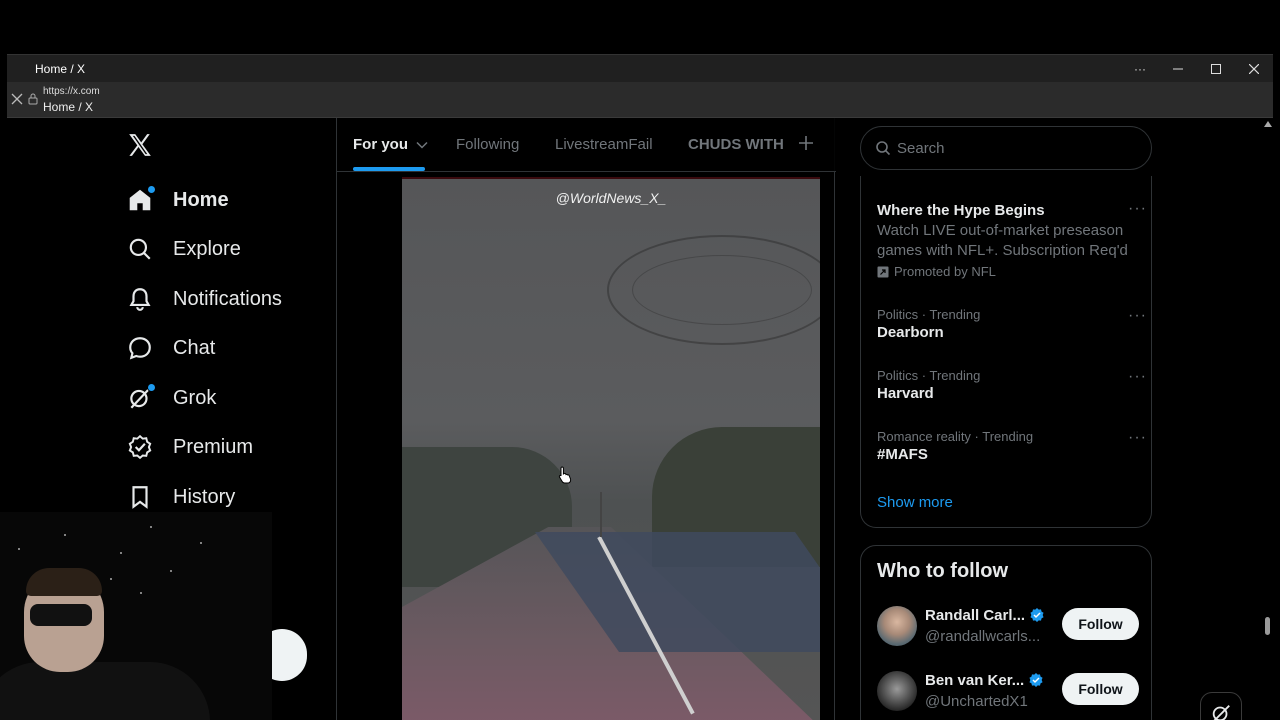 The image size is (1280, 720). I want to click on scroll-thumb, so click(1267, 626).